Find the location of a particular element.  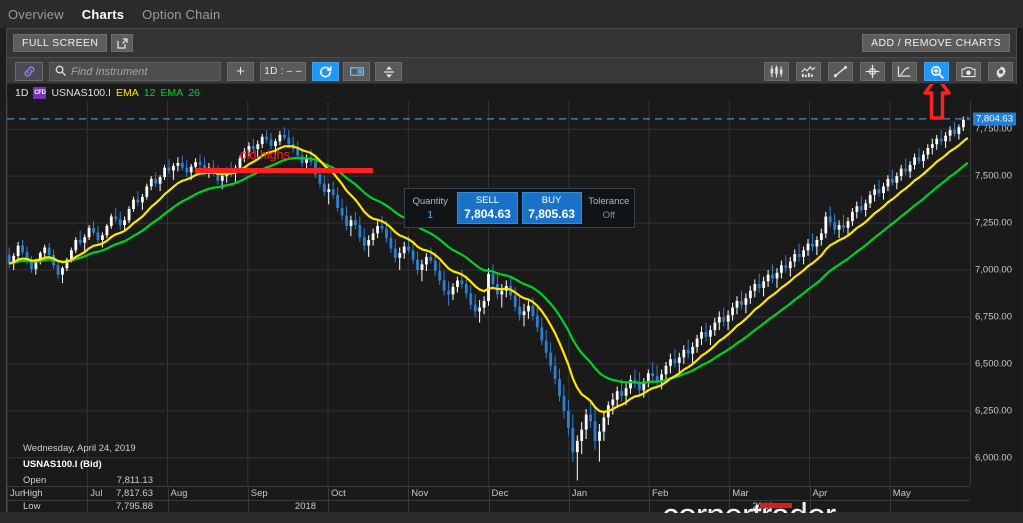

candlestick-type-icon is located at coordinates (776, 71).